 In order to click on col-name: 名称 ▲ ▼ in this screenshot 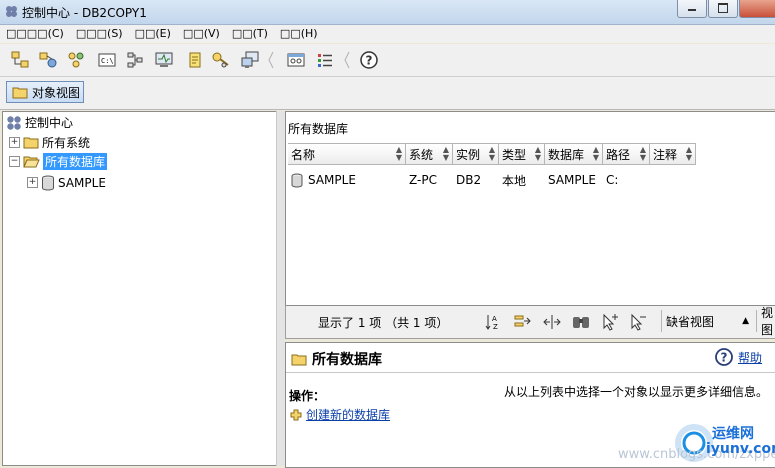, I will do `click(347, 154)`.